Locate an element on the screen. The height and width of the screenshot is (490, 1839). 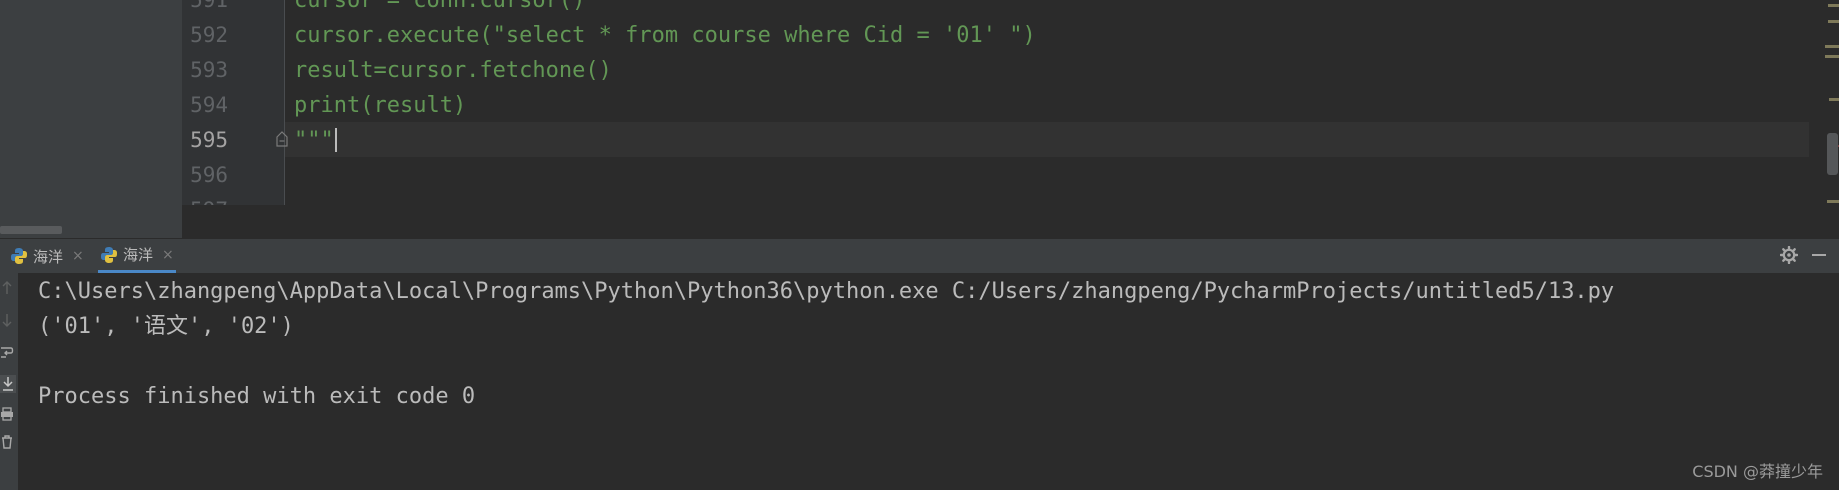
console-line: Process finished with exit code 0 is located at coordinates (257, 396).